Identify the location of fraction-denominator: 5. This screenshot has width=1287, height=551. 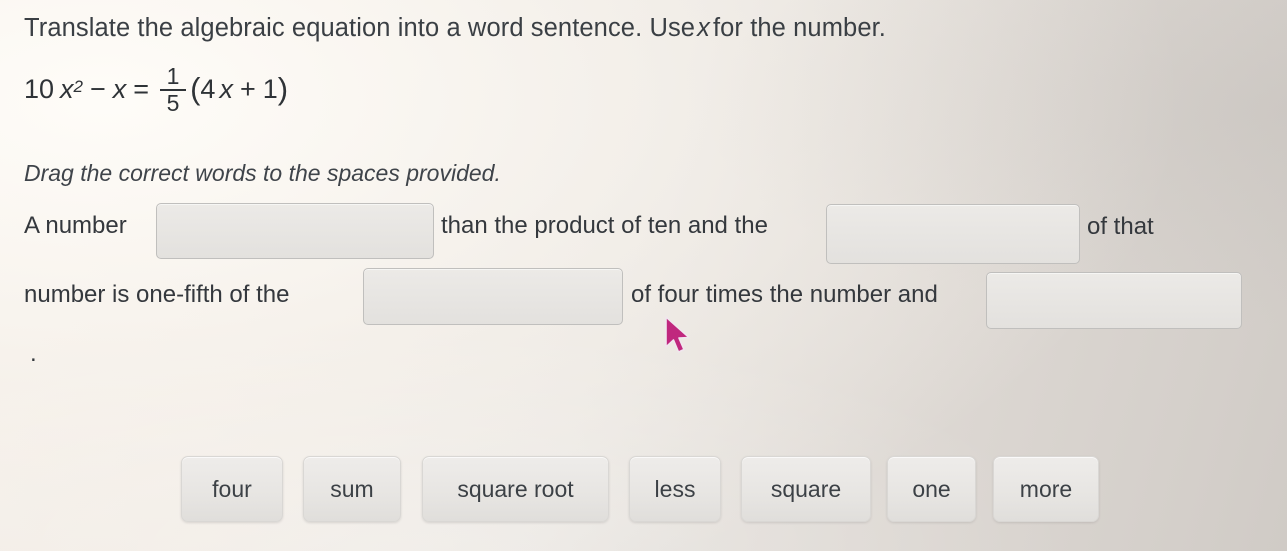
(173, 103).